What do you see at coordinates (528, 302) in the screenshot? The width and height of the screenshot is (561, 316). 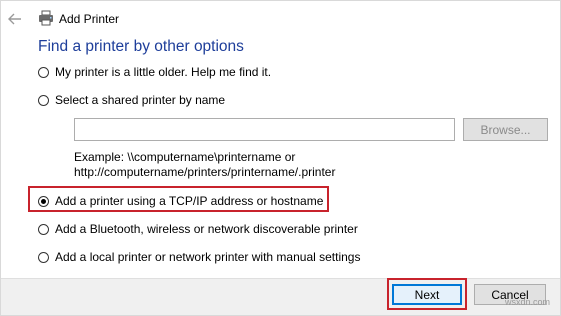 I see `watermark: wsxdn.com` at bounding box center [528, 302].